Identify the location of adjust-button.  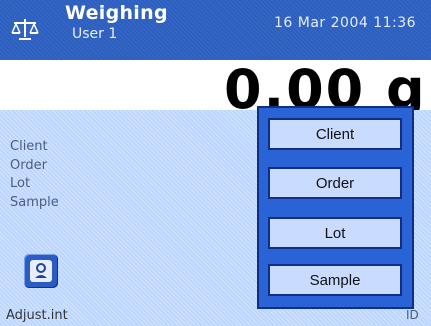
(41, 271).